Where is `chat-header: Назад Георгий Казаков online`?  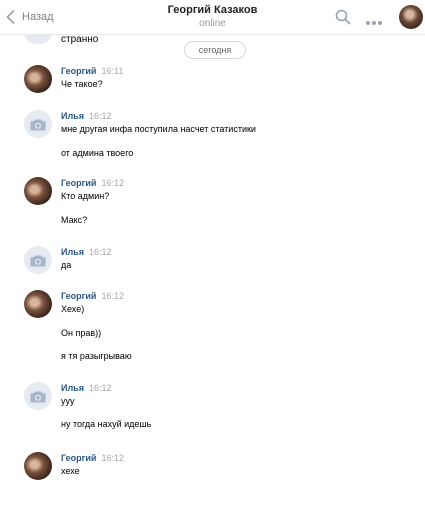 chat-header: Назад Георгий Казаков online is located at coordinates (212, 17).